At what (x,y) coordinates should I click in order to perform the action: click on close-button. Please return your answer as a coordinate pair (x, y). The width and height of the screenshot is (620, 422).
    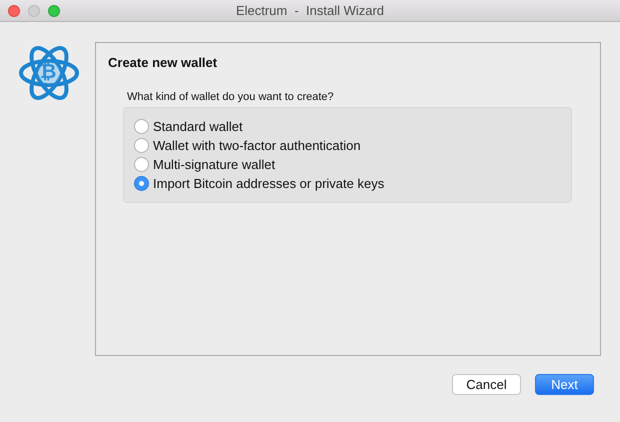
    Looking at the image, I should click on (14, 11).